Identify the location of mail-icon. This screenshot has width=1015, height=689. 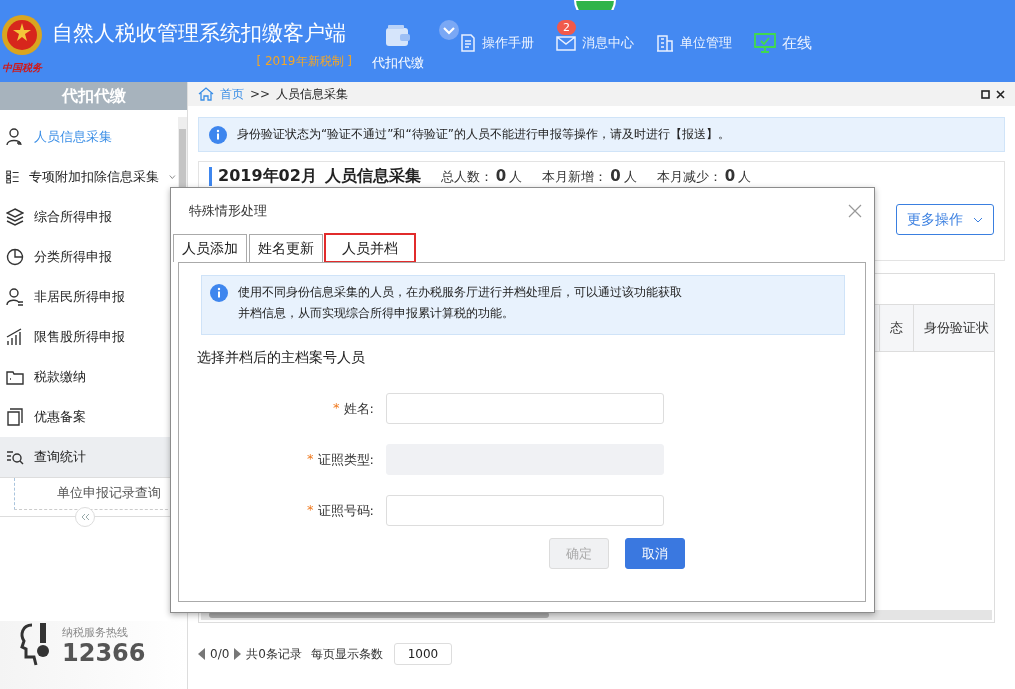
(566, 43).